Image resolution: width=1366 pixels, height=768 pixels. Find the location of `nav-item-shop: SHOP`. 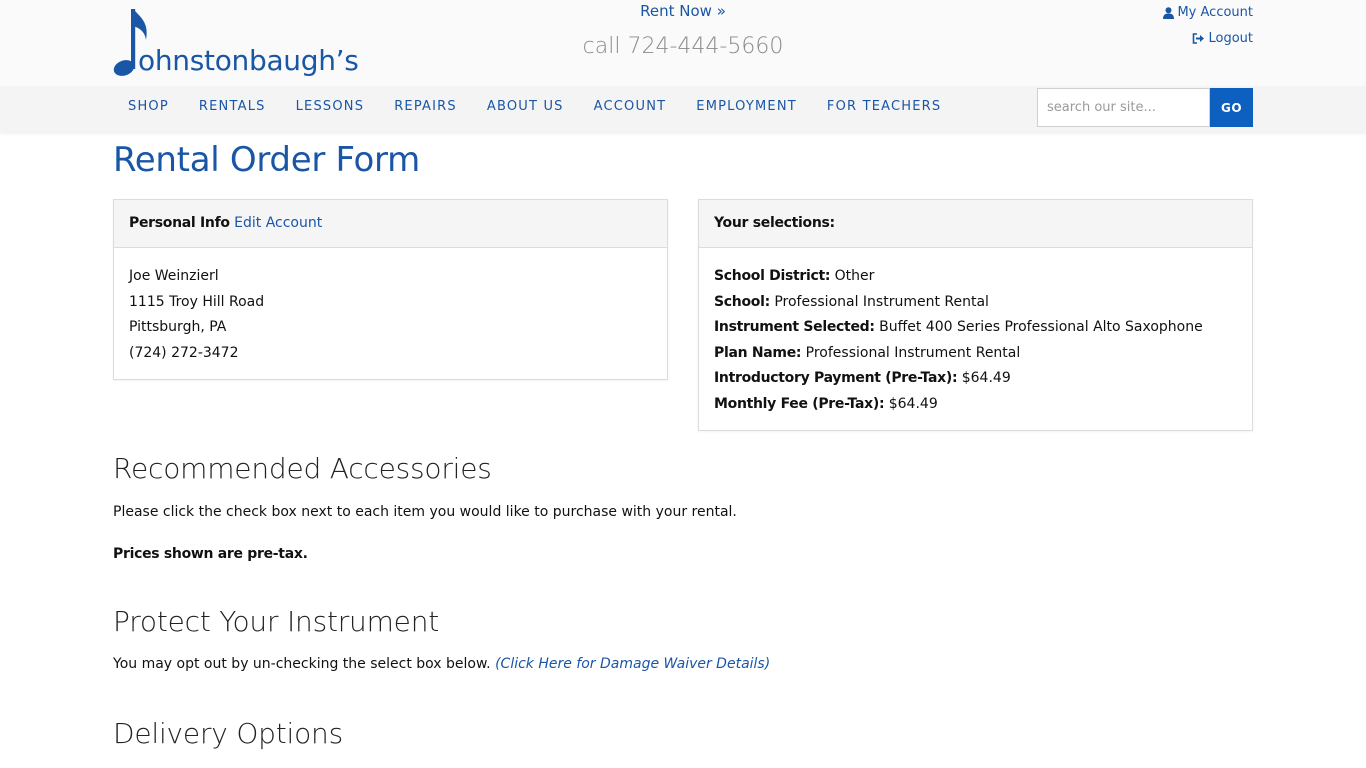

nav-item-shop: SHOP is located at coordinates (148, 109).